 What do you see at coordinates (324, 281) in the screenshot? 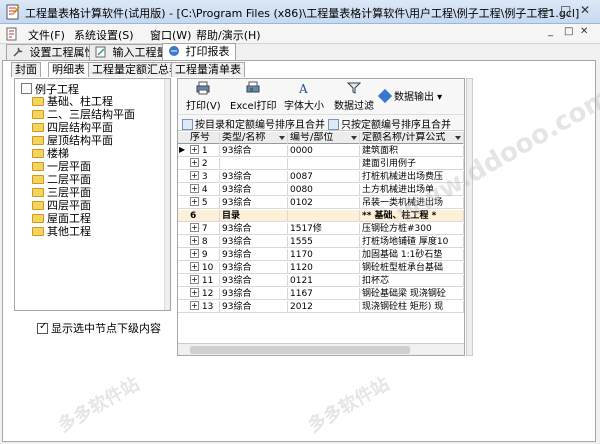
I see `col-code-cell: 0121` at bounding box center [324, 281].